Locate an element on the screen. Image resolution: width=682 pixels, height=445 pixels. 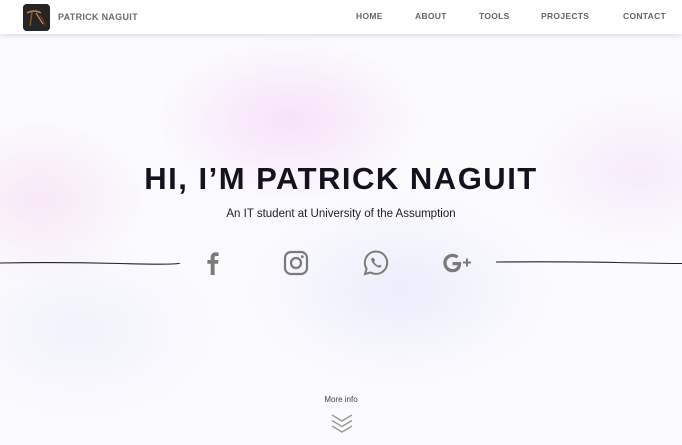
facebook-icon is located at coordinates (213, 263).